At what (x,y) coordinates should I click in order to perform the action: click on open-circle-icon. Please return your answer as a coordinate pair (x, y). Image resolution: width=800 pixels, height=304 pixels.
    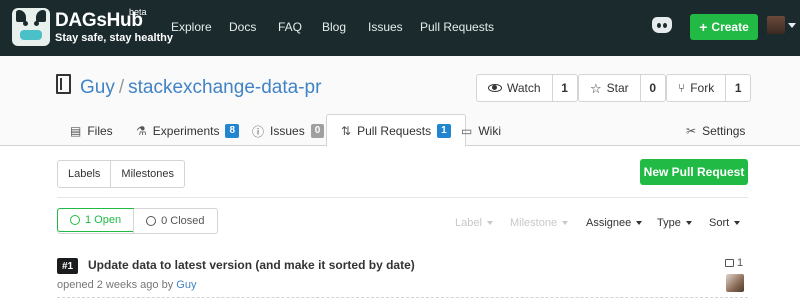
    Looking at the image, I should click on (75, 220).